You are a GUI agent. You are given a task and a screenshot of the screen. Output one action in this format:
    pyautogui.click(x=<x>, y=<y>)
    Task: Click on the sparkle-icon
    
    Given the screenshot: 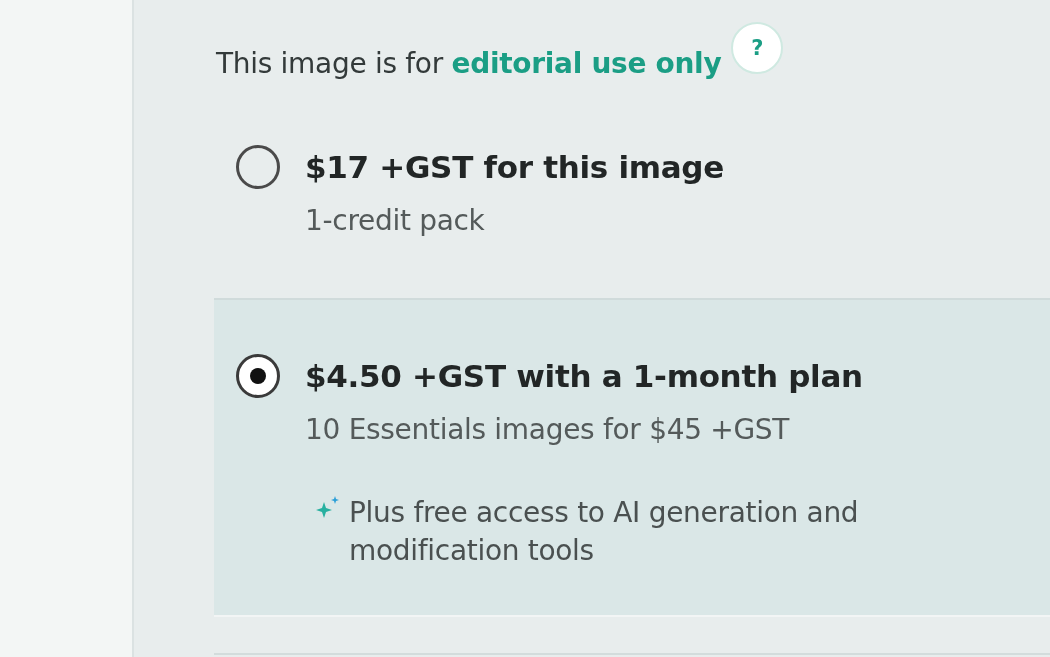 What is the action you would take?
    pyautogui.click(x=328, y=507)
    